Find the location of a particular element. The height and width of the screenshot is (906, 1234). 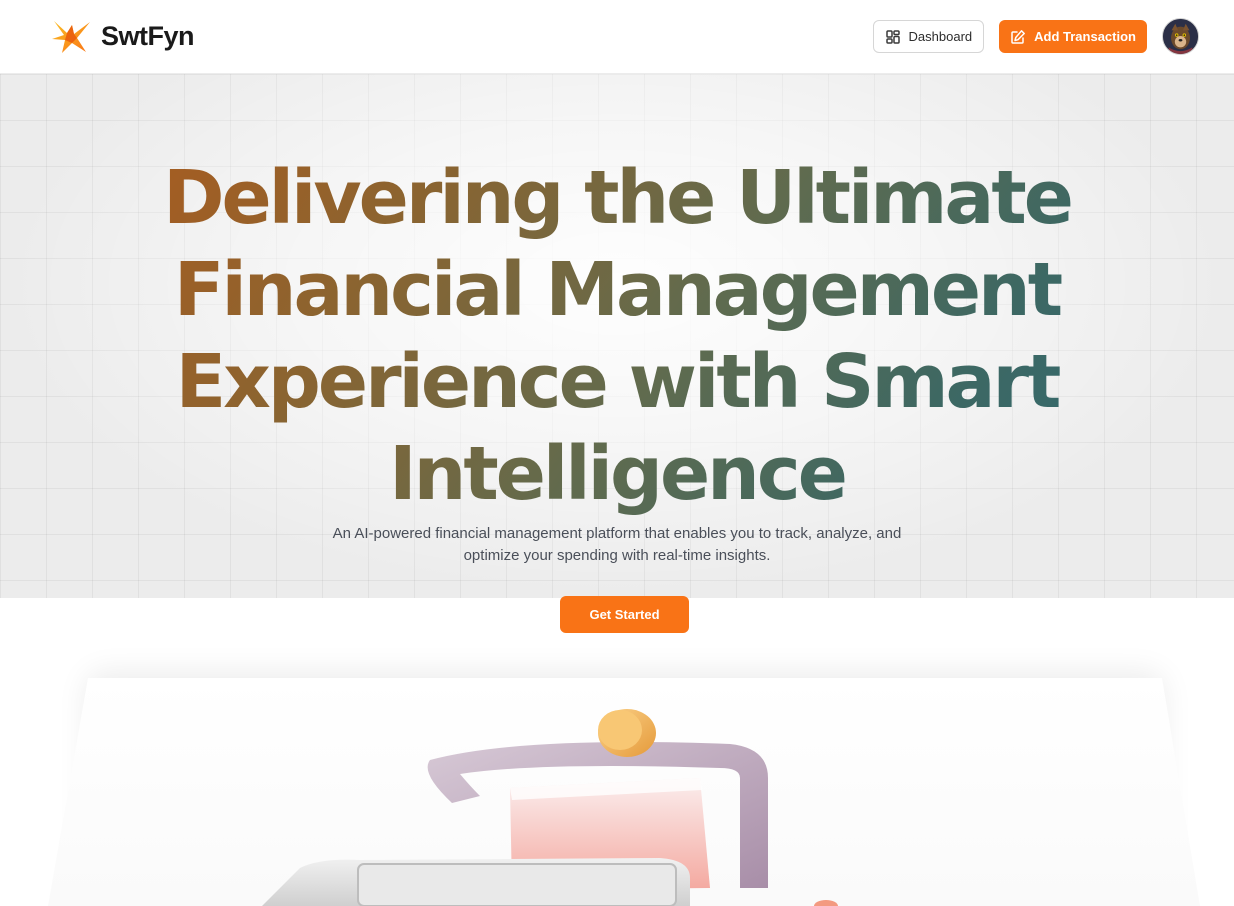

header-actions: Dashboard Add Transaction is located at coordinates (1035, 36).